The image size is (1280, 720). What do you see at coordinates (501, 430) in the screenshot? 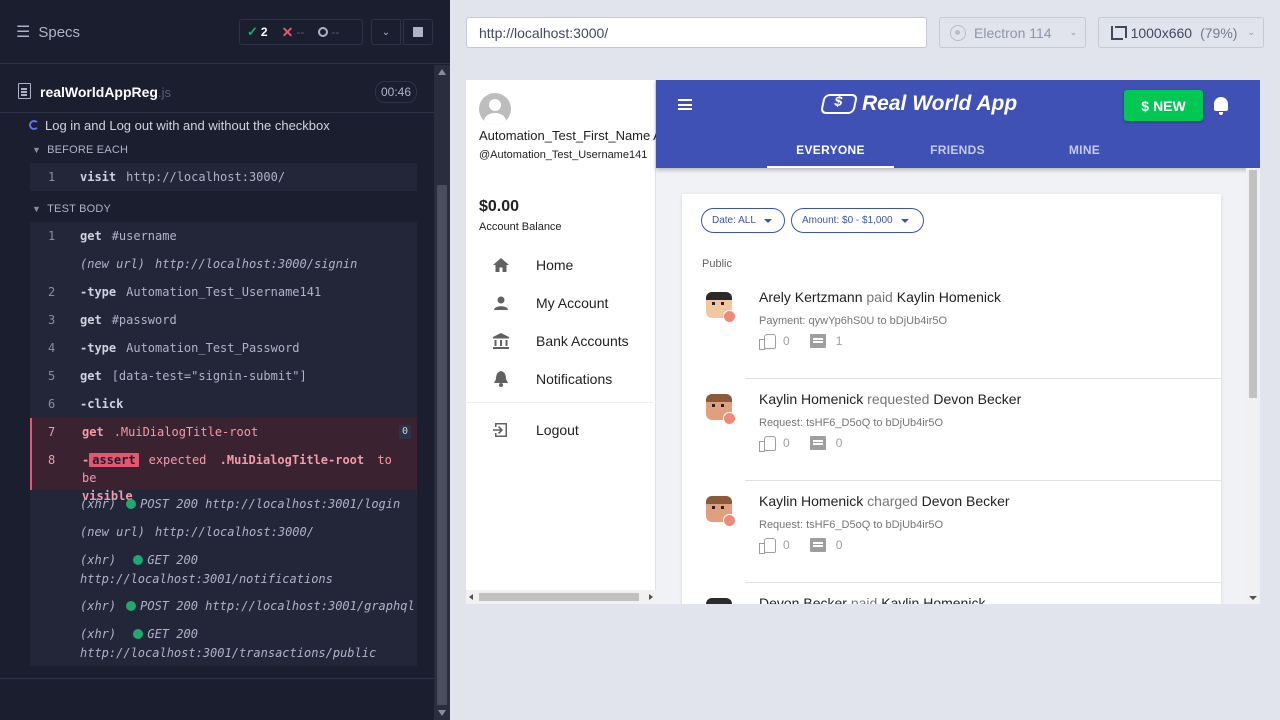
I see `logout-icon` at bounding box center [501, 430].